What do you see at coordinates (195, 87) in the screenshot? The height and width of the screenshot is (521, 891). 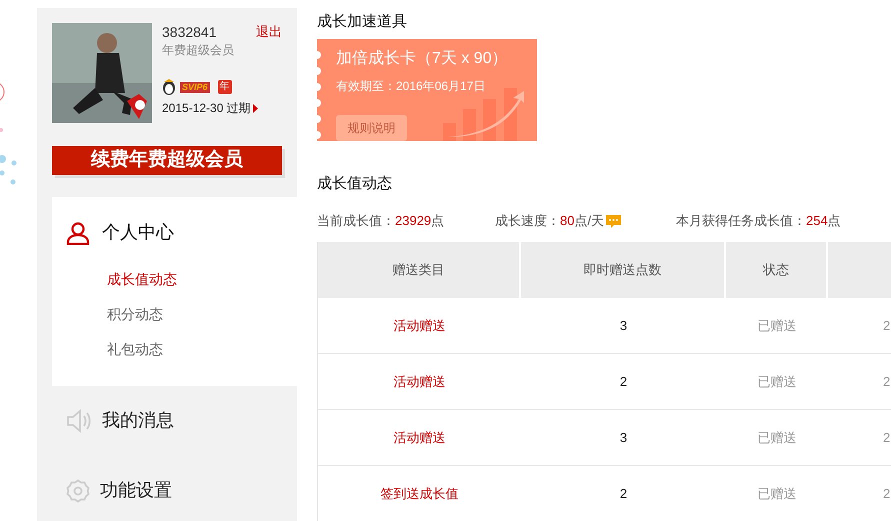 I see `vip-badge: SVIP6` at bounding box center [195, 87].